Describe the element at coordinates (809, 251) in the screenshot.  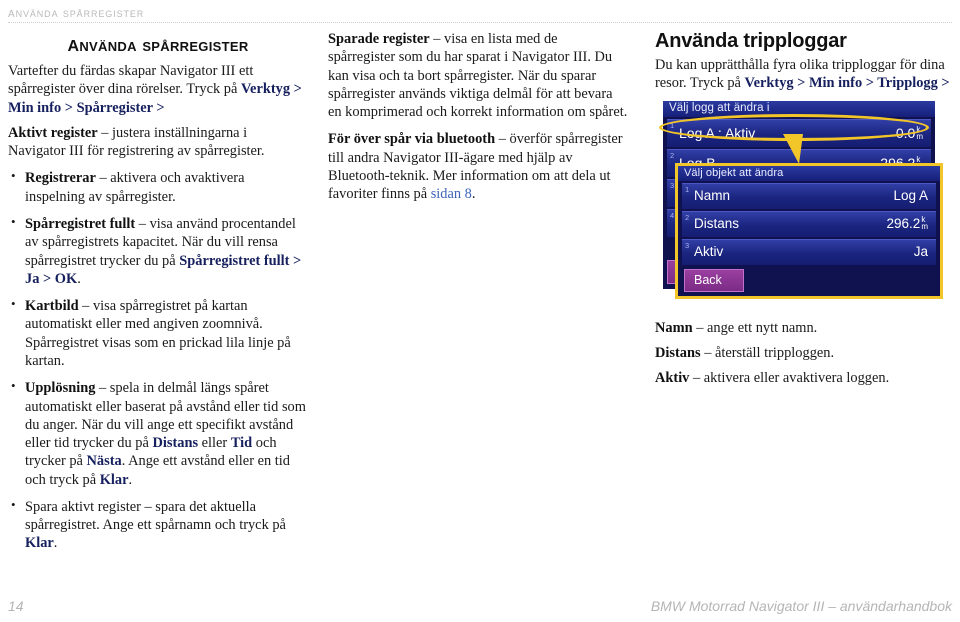
I see `gps-inset-row-aktiv: 3 Aktiv Ja` at that location.